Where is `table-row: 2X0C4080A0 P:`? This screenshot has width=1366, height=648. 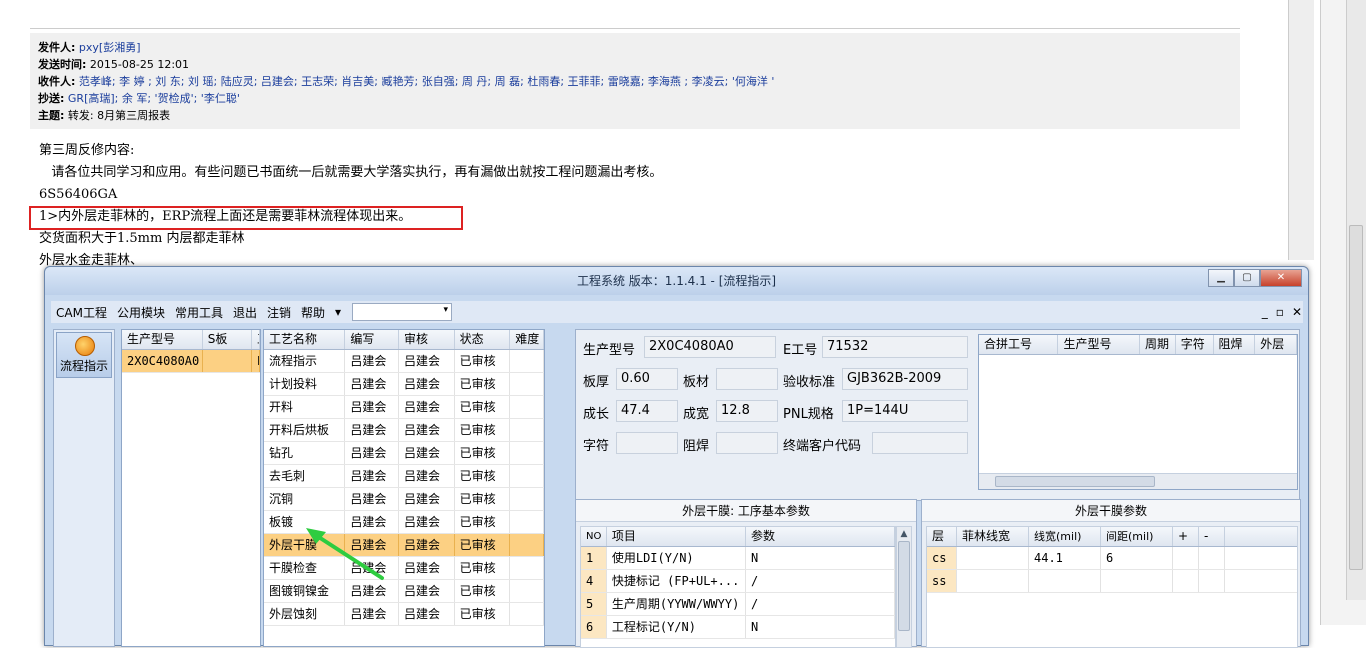
table-row: 2X0C4080A0 P: is located at coordinates (191, 361).